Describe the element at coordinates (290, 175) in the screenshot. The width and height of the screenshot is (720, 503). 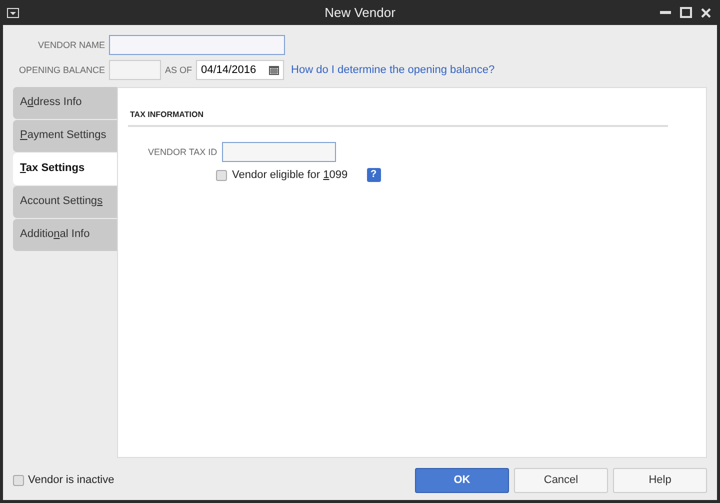
I see `checkbox-label: Vendor eligible for 1099` at that location.